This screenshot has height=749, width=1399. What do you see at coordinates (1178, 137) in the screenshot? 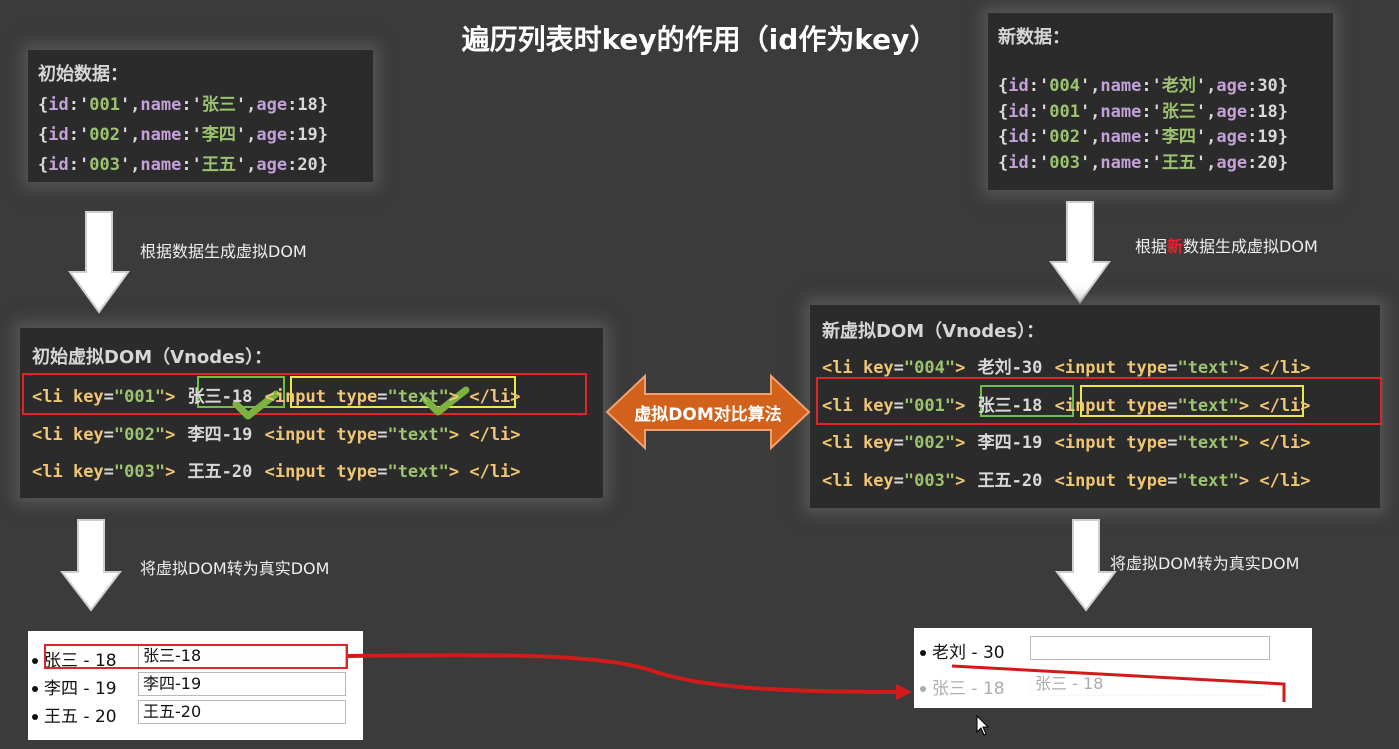
I see `data-name-value: 李四` at bounding box center [1178, 137].